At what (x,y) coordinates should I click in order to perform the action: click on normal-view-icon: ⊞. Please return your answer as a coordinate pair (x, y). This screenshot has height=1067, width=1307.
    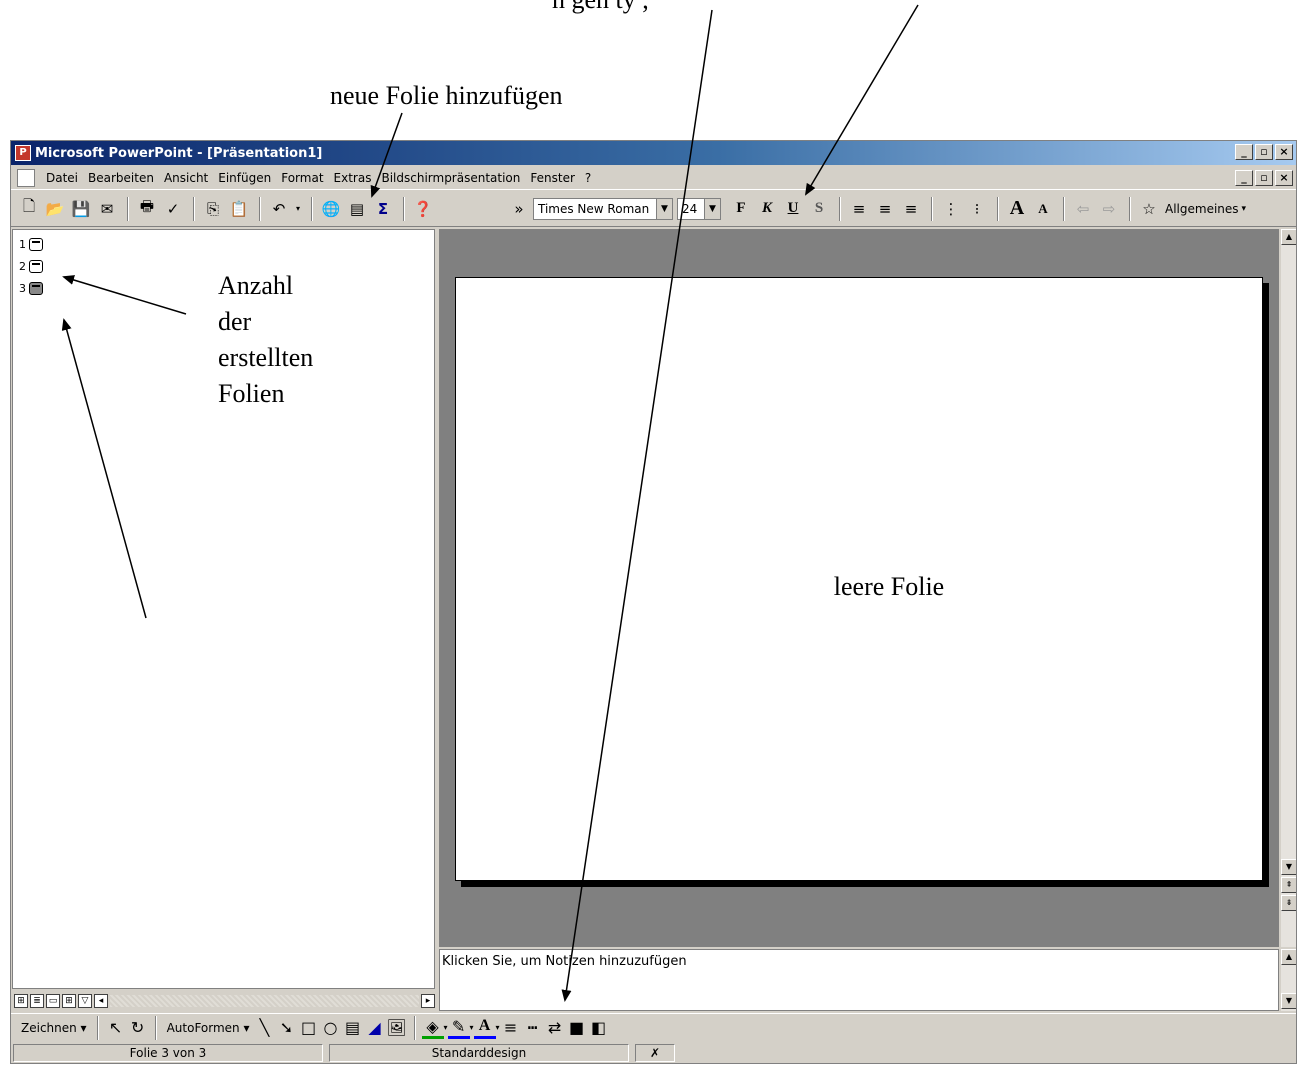
    Looking at the image, I should click on (21, 1001).